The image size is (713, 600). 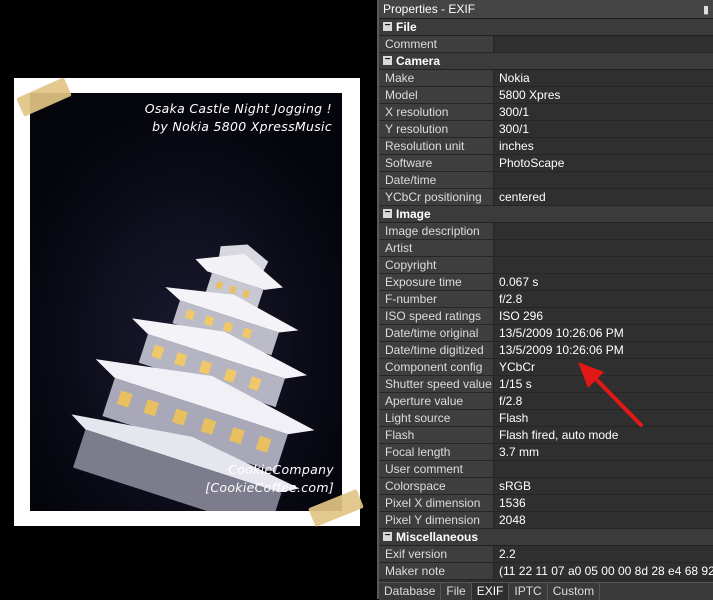 What do you see at coordinates (436, 401) in the screenshot?
I see `property-key: Aperture value` at bounding box center [436, 401].